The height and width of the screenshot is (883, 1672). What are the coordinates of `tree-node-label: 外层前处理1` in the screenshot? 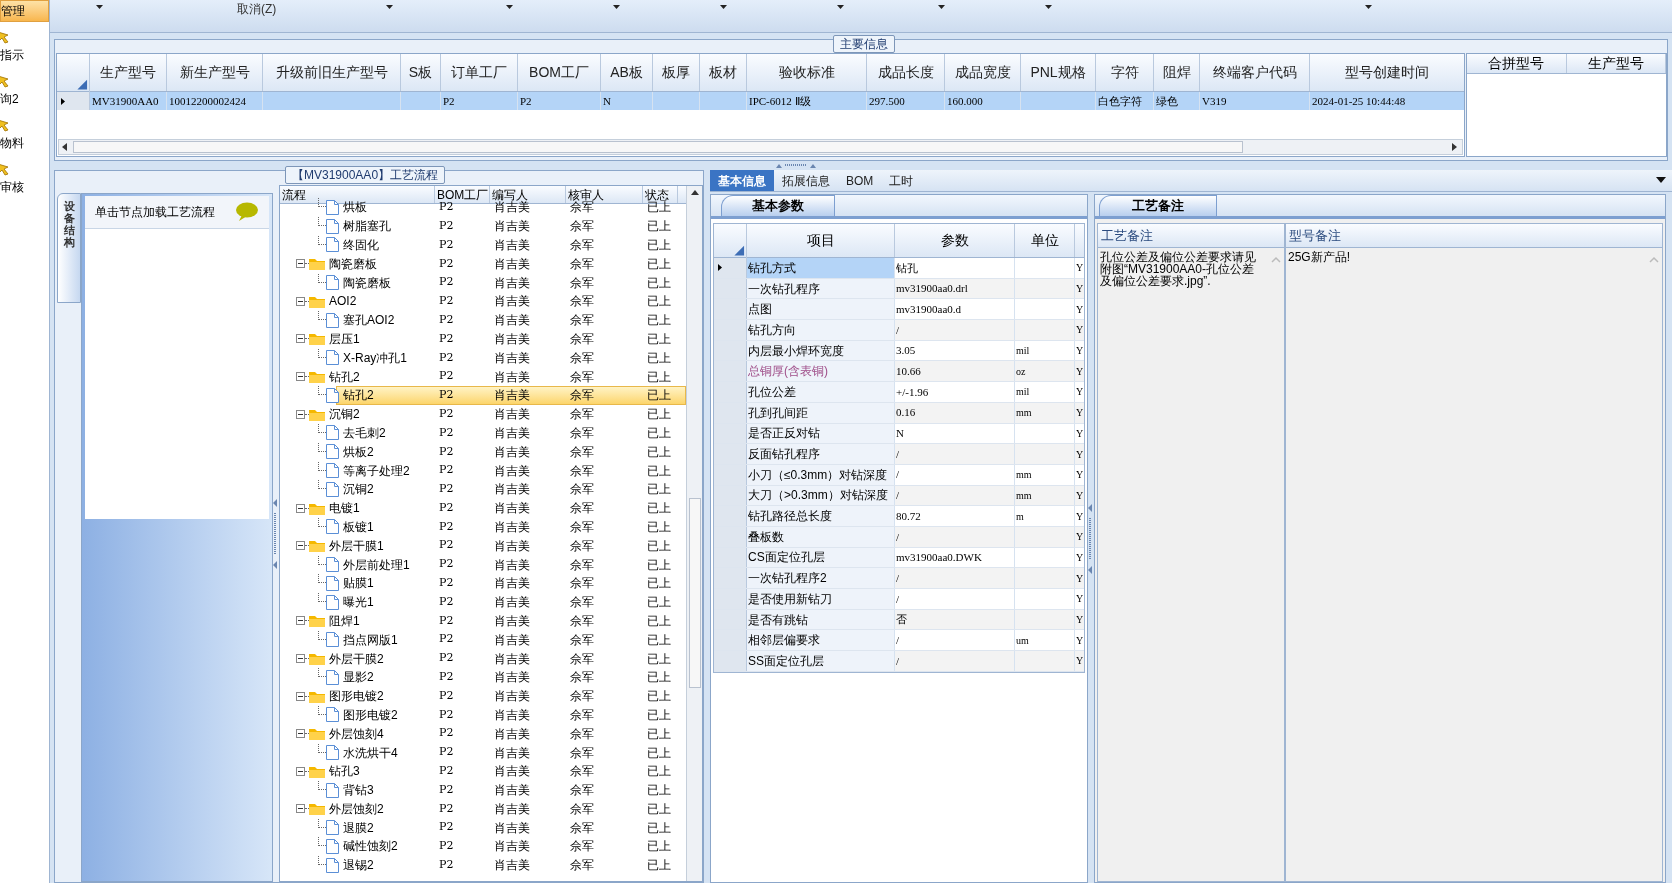 It's located at (376, 564).